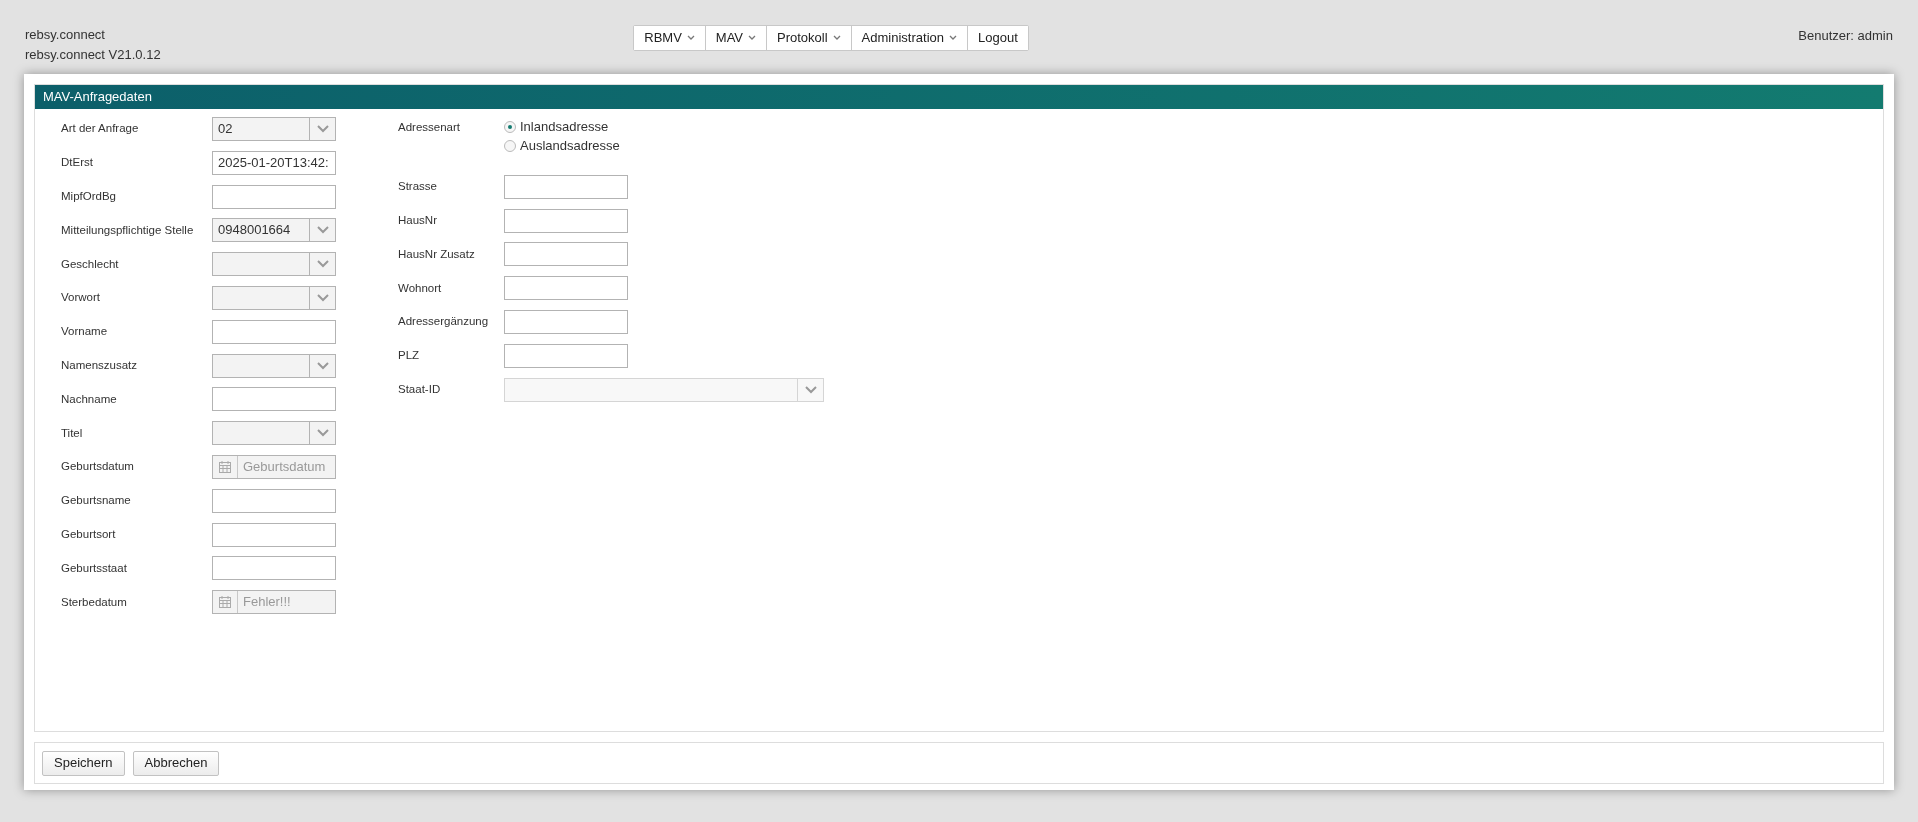 This screenshot has width=1918, height=822. Describe the element at coordinates (85, 332) in the screenshot. I see `field-label: Vorname` at that location.